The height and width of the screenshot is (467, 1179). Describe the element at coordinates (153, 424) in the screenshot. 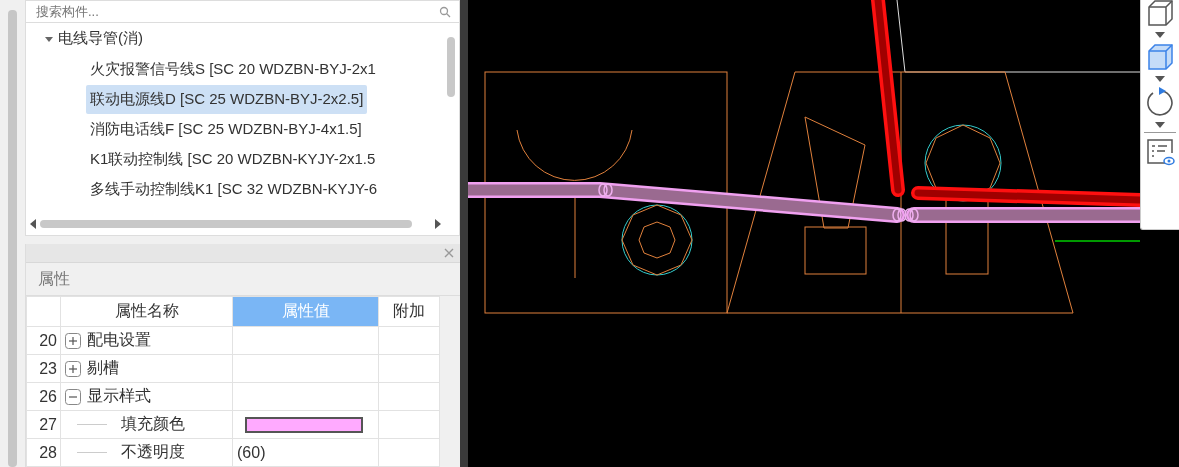

I see `property-name: 填充颜色` at that location.